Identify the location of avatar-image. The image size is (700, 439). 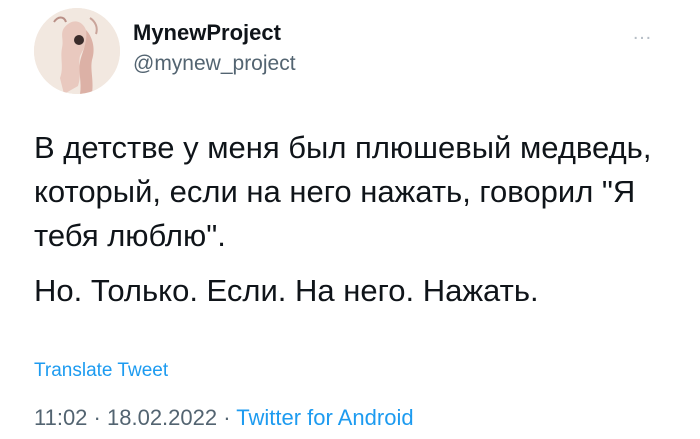
(77, 51).